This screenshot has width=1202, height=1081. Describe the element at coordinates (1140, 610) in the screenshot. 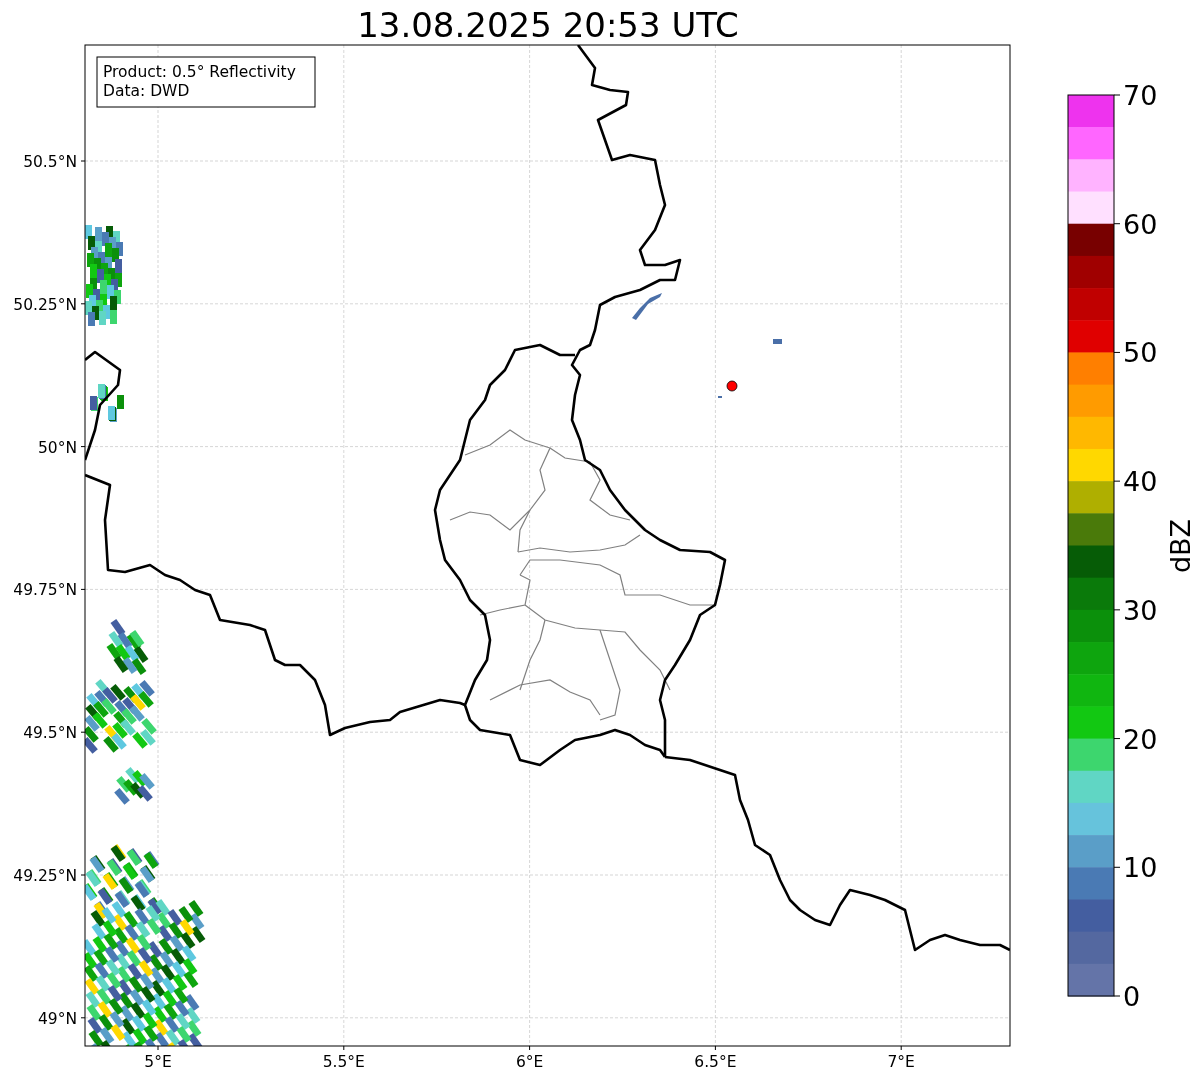

I see `colorbar-tick-label: 30` at that location.